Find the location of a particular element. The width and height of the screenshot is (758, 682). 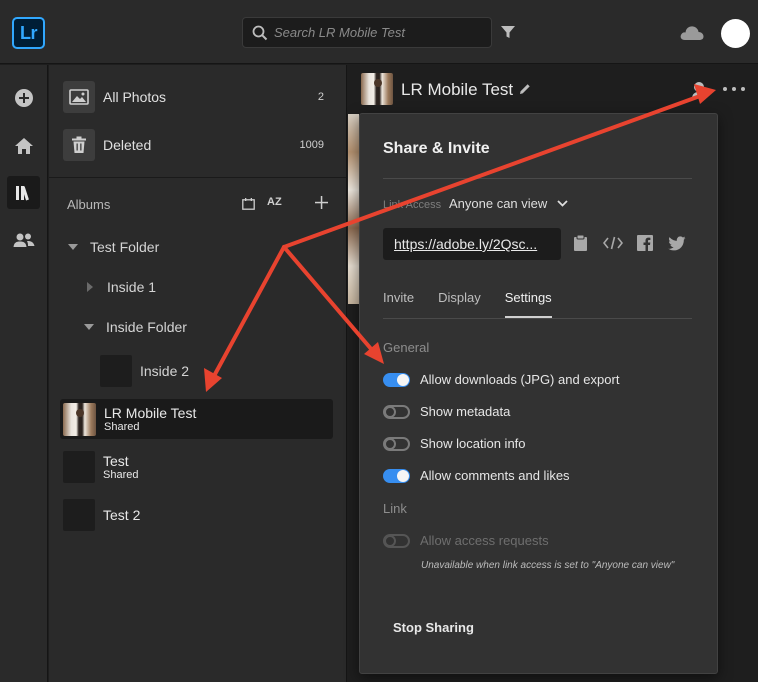

search-box is located at coordinates (367, 32).